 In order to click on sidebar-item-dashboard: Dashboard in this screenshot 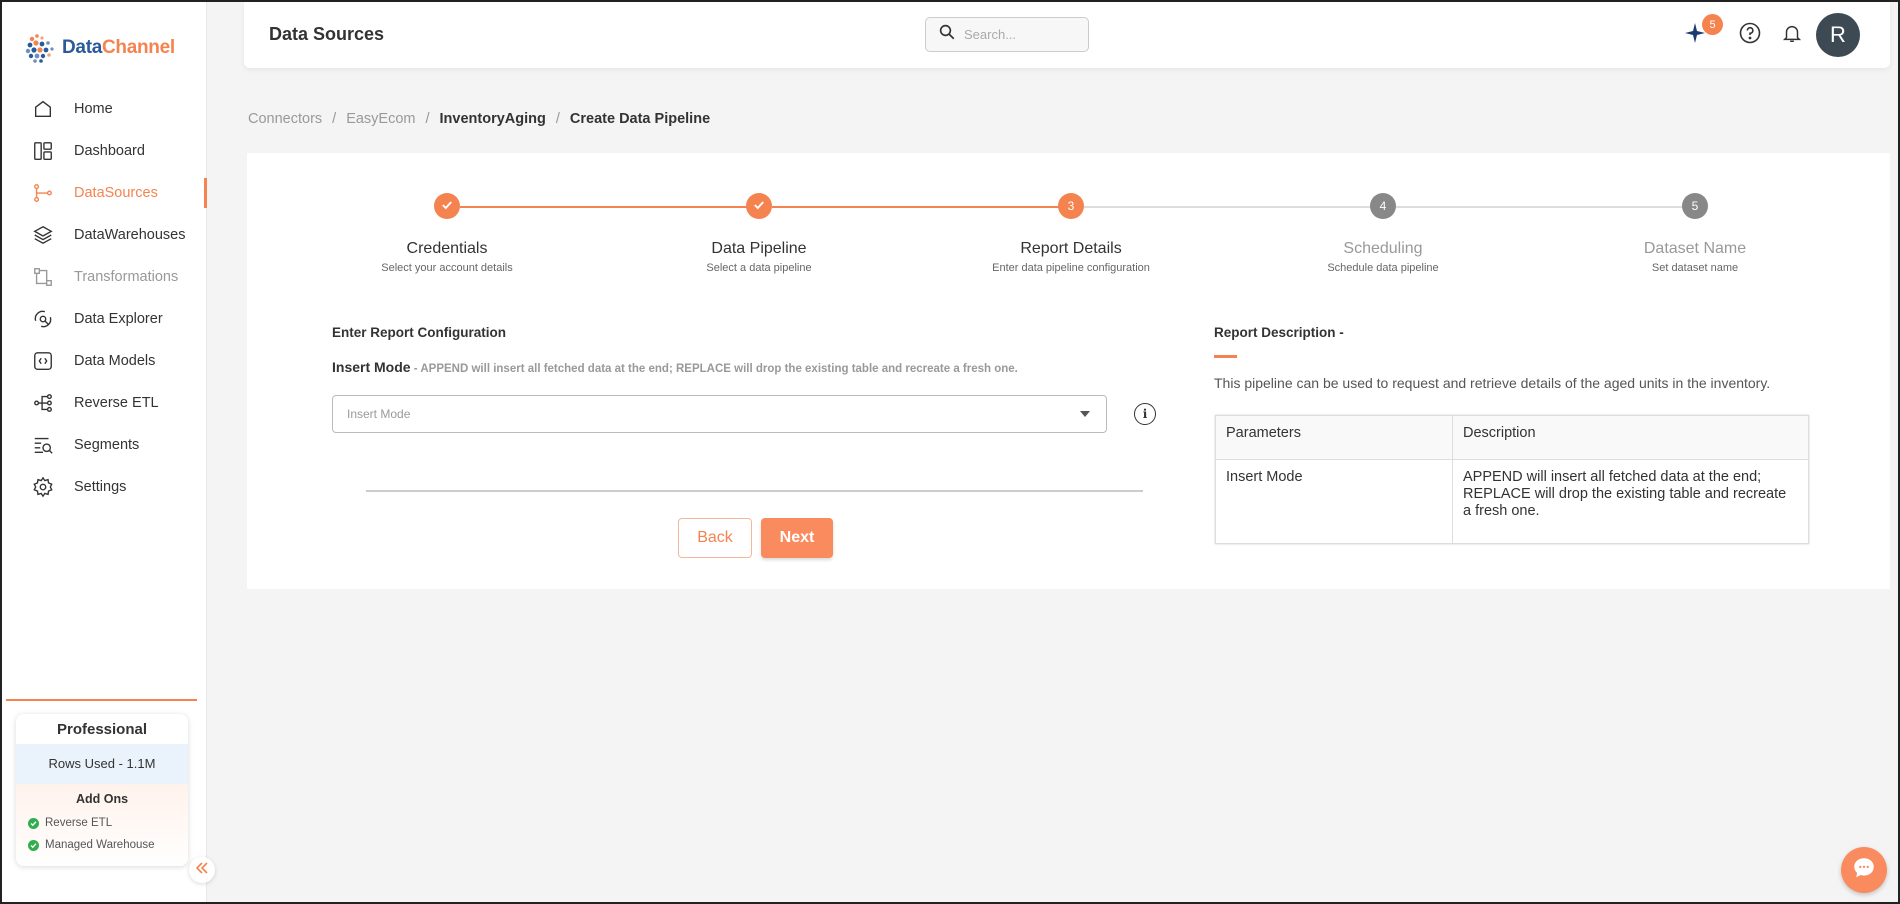, I will do `click(104, 151)`.